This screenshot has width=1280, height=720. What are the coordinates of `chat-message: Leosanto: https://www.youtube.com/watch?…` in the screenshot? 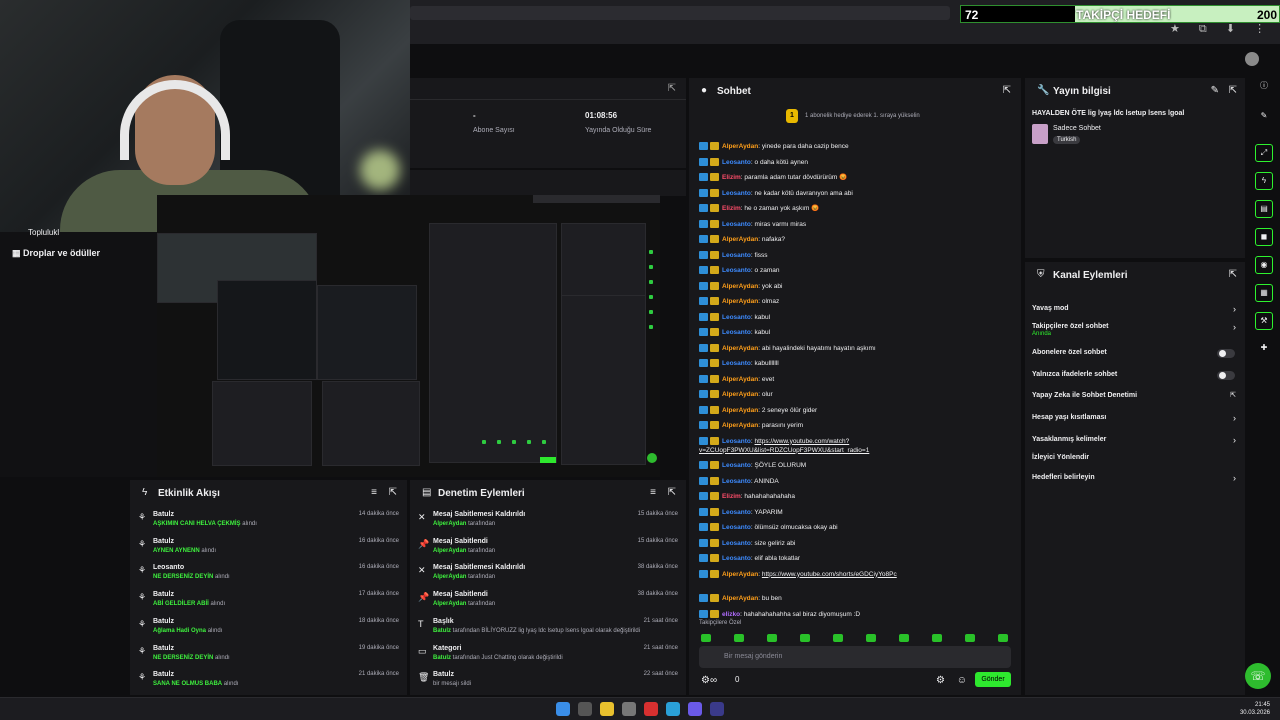 It's located at (849, 445).